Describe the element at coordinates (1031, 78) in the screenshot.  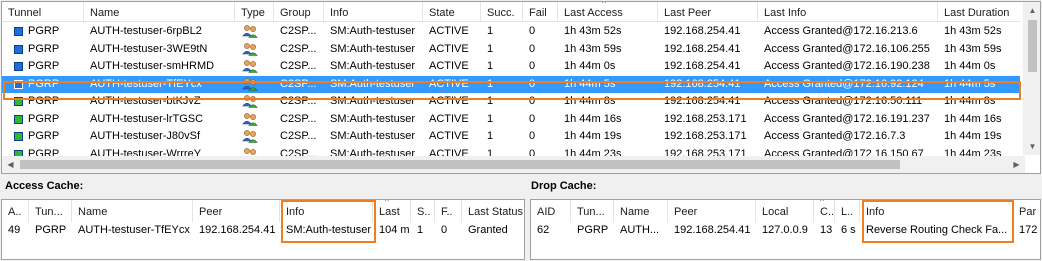
I see `vertical-scrollbar: ▲ ▼` at that location.